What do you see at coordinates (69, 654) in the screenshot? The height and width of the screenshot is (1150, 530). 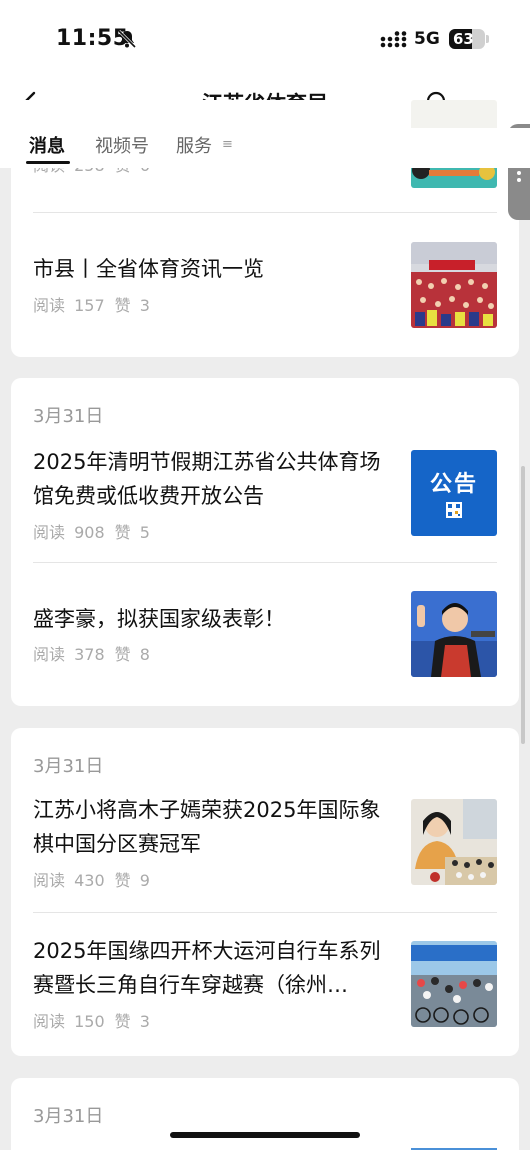 I see `read-count: 阅读 378` at bounding box center [69, 654].